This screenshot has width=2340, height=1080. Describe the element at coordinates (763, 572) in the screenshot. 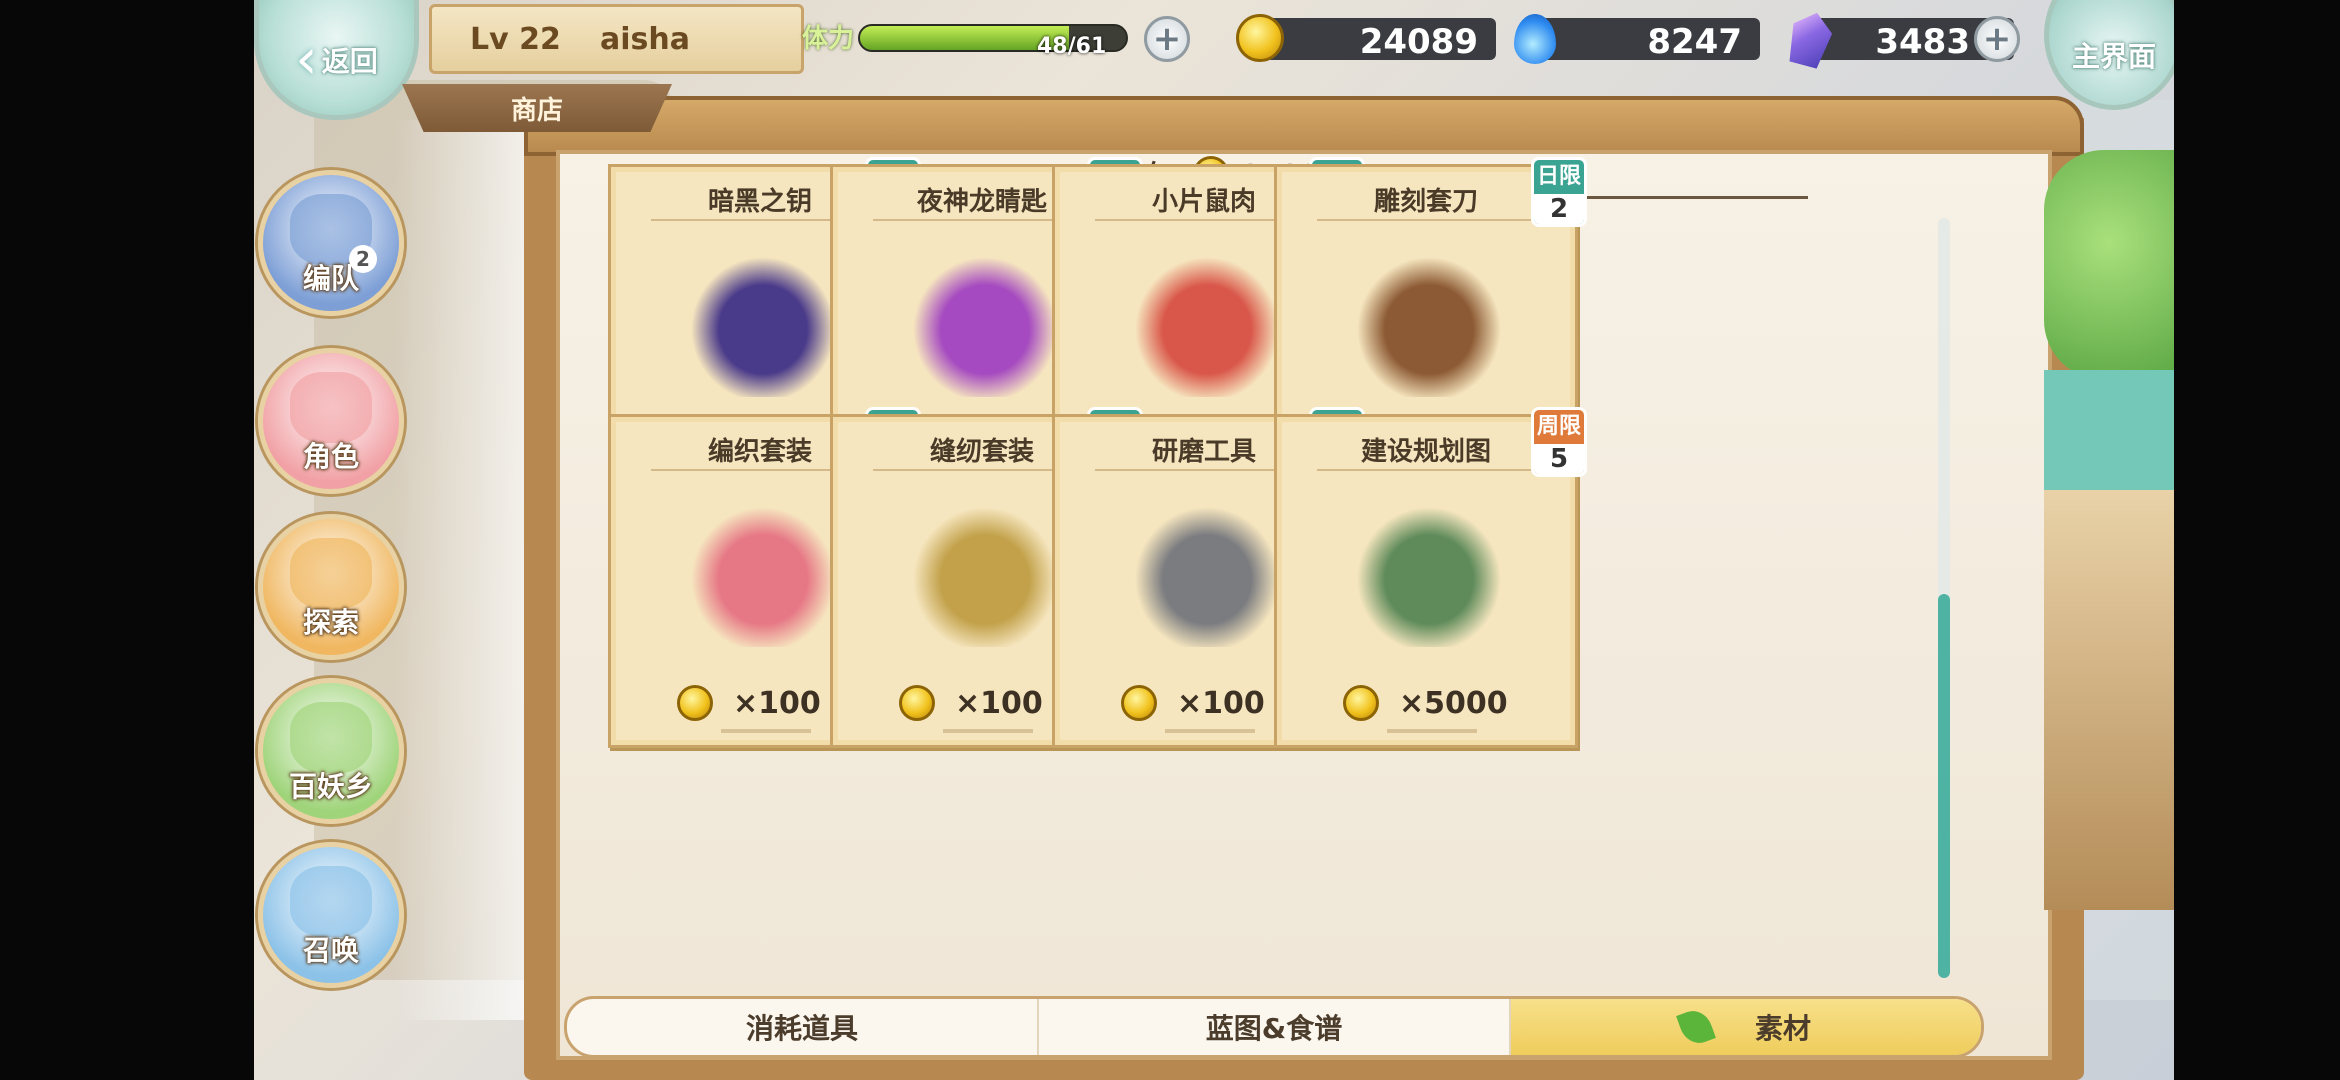

I see `yarn-spool-icon` at that location.